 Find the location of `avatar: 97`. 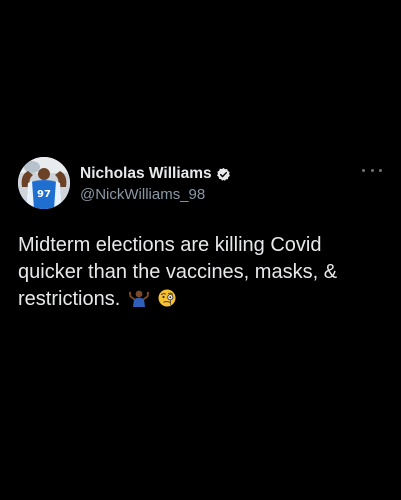

avatar: 97 is located at coordinates (44, 183).